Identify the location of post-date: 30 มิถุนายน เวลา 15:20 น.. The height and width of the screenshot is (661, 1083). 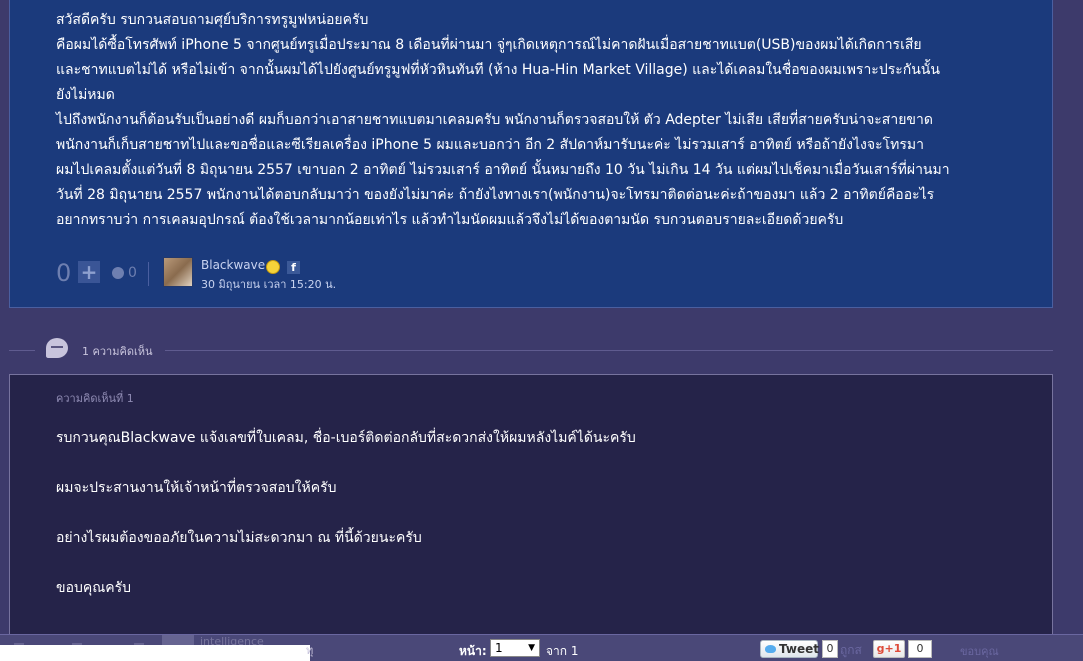
(269, 284).